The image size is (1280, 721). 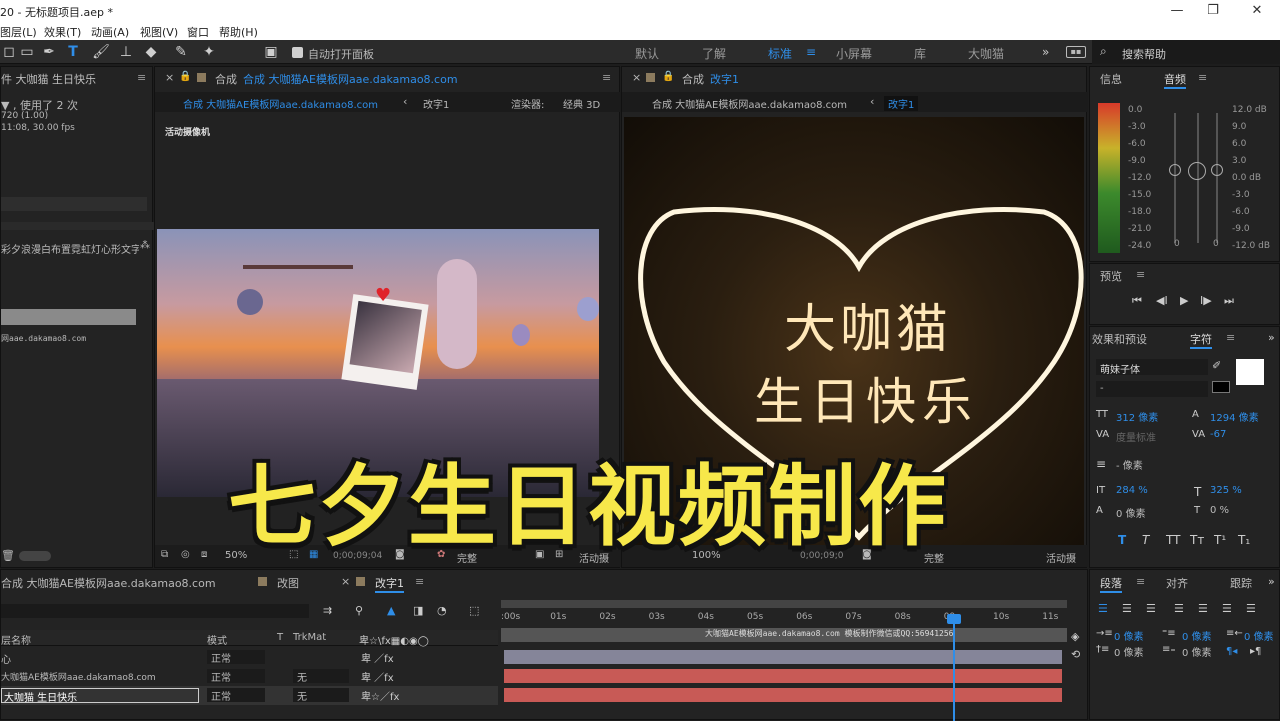 What do you see at coordinates (249, 695) in the screenshot?
I see `layer-row: 大咖猫 生日快乐 正常 无 卑☆／fx` at bounding box center [249, 695].